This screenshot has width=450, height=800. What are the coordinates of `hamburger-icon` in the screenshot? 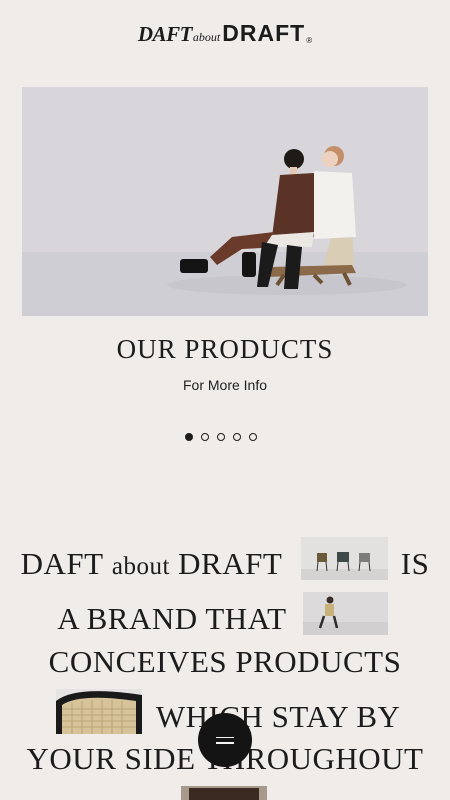 It's located at (225, 737).